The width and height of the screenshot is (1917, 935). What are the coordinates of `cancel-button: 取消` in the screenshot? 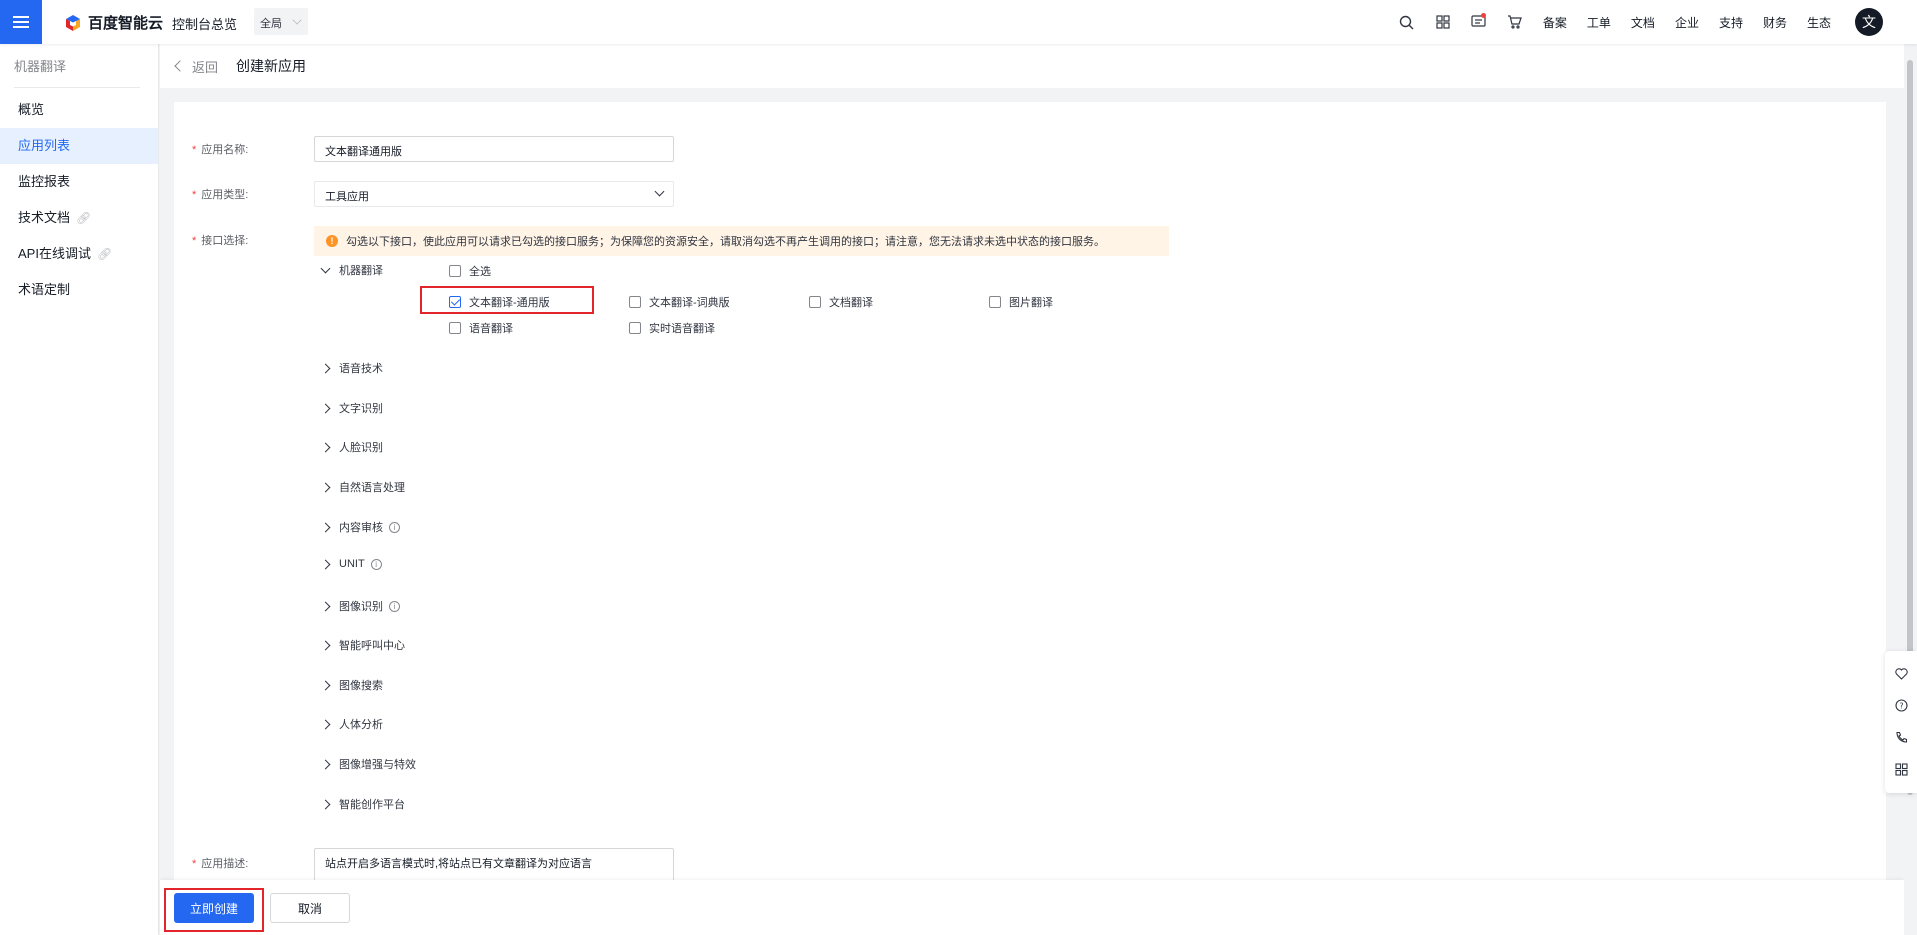 It's located at (310, 908).